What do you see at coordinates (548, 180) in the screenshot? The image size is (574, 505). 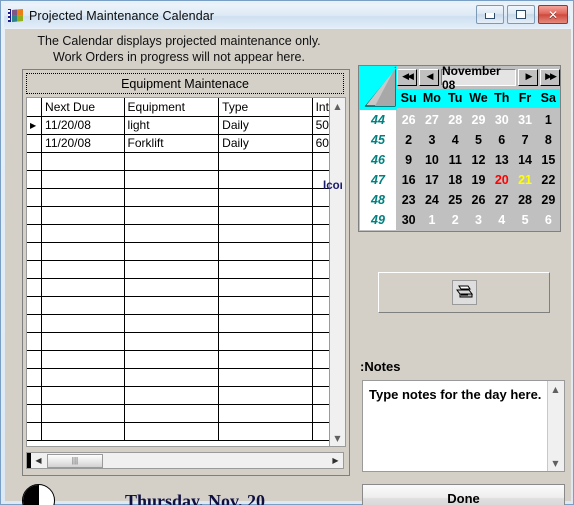 I see `calendar-day-cell: 22` at bounding box center [548, 180].